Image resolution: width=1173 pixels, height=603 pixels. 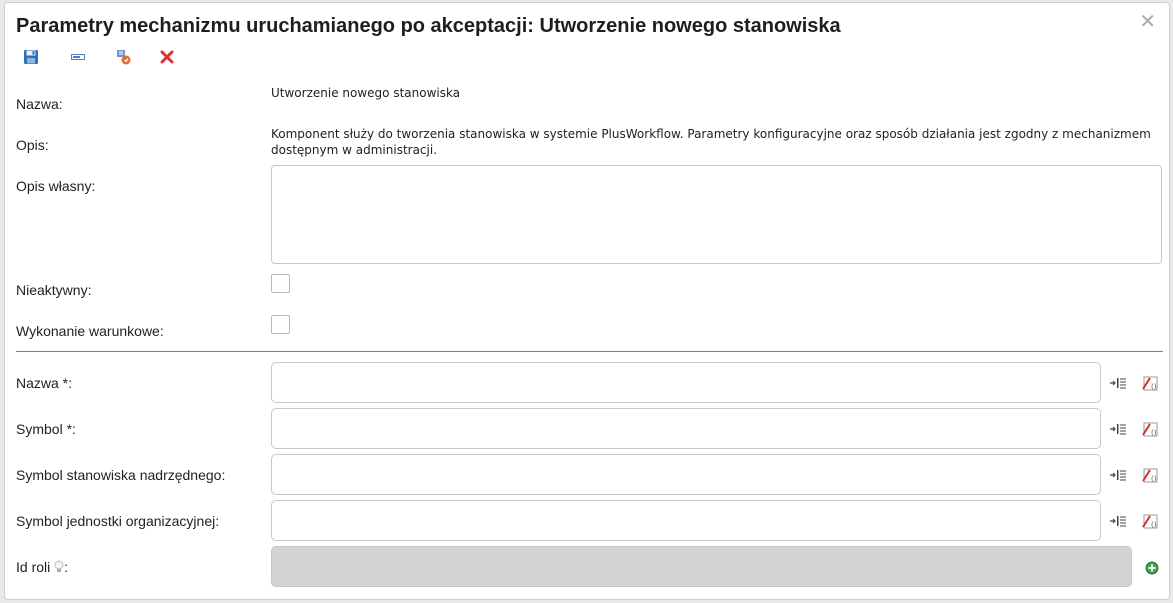 What do you see at coordinates (39, 104) in the screenshot?
I see `nazwa-label: Nazwa:` at bounding box center [39, 104].